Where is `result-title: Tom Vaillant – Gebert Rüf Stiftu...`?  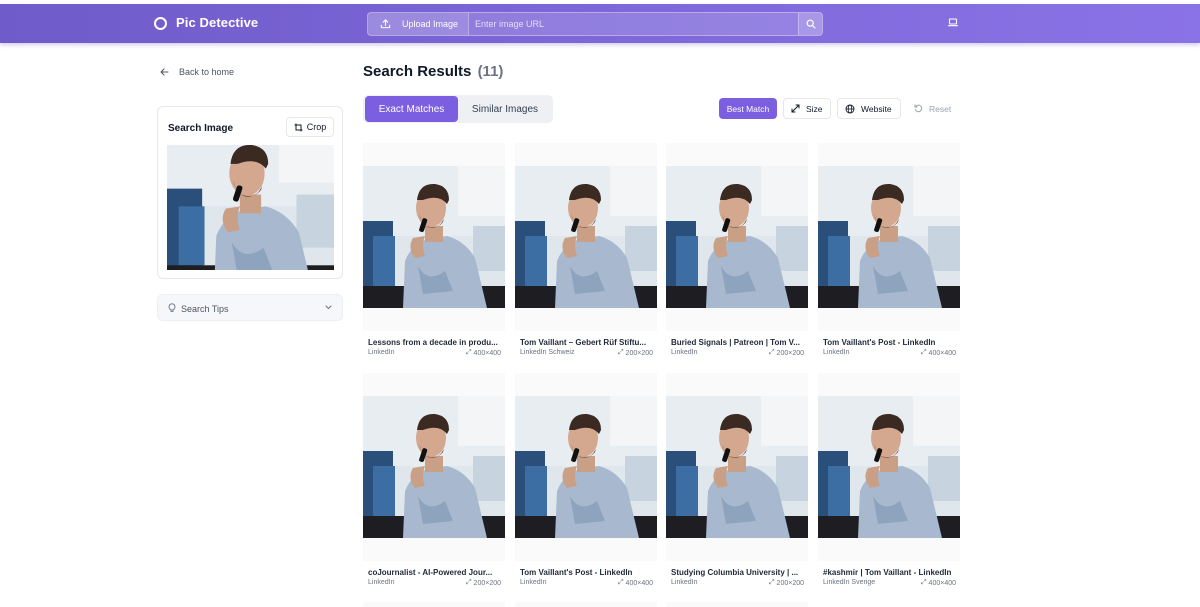
result-title: Tom Vaillant – Gebert Rüf Stiftu... is located at coordinates (587, 342).